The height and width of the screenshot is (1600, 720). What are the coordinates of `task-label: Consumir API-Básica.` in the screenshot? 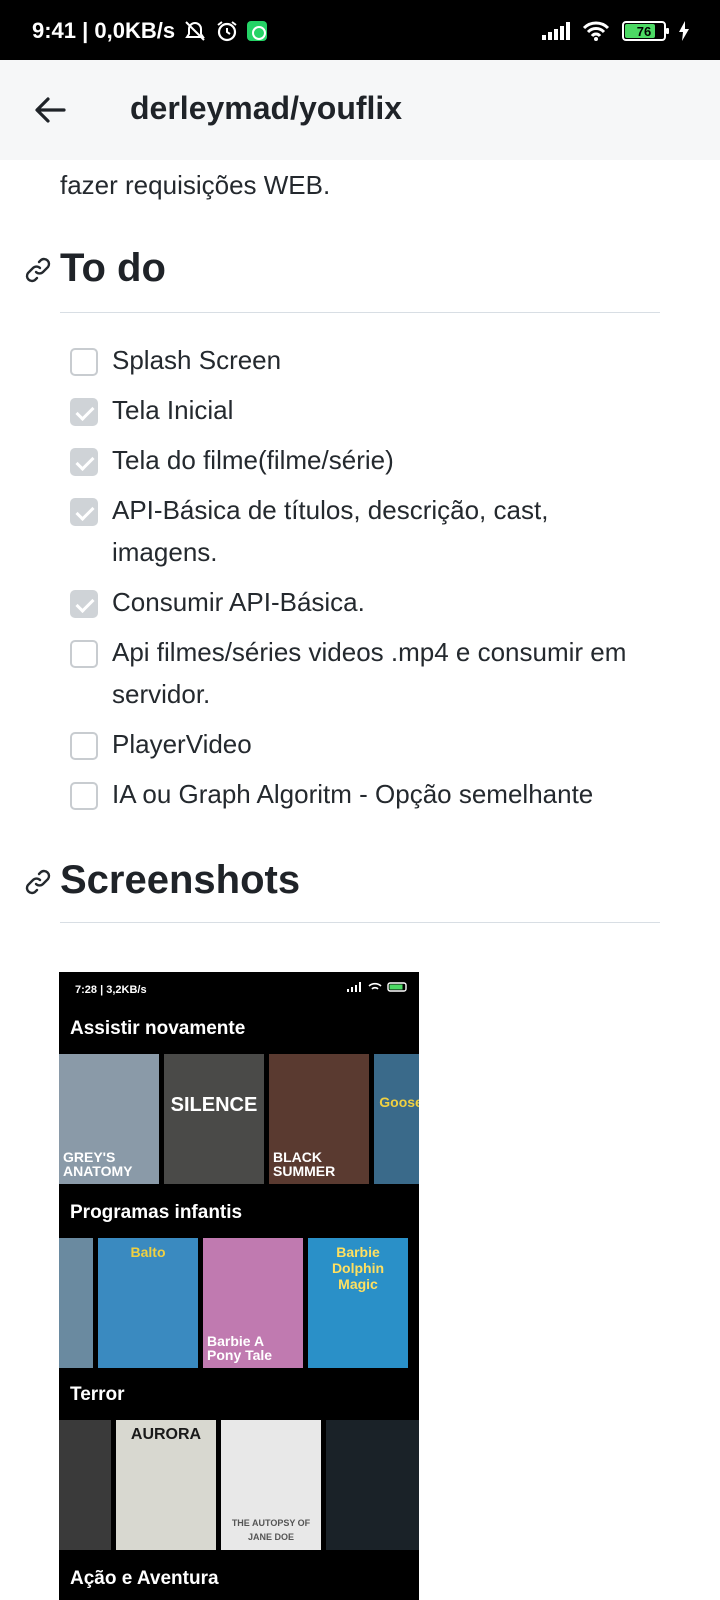 It's located at (238, 602).